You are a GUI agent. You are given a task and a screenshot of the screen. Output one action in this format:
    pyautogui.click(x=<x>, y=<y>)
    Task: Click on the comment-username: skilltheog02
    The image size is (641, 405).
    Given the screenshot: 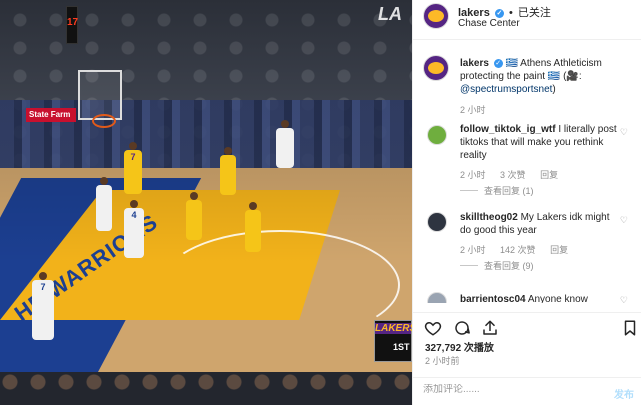 What is the action you would take?
    pyautogui.click(x=489, y=217)
    